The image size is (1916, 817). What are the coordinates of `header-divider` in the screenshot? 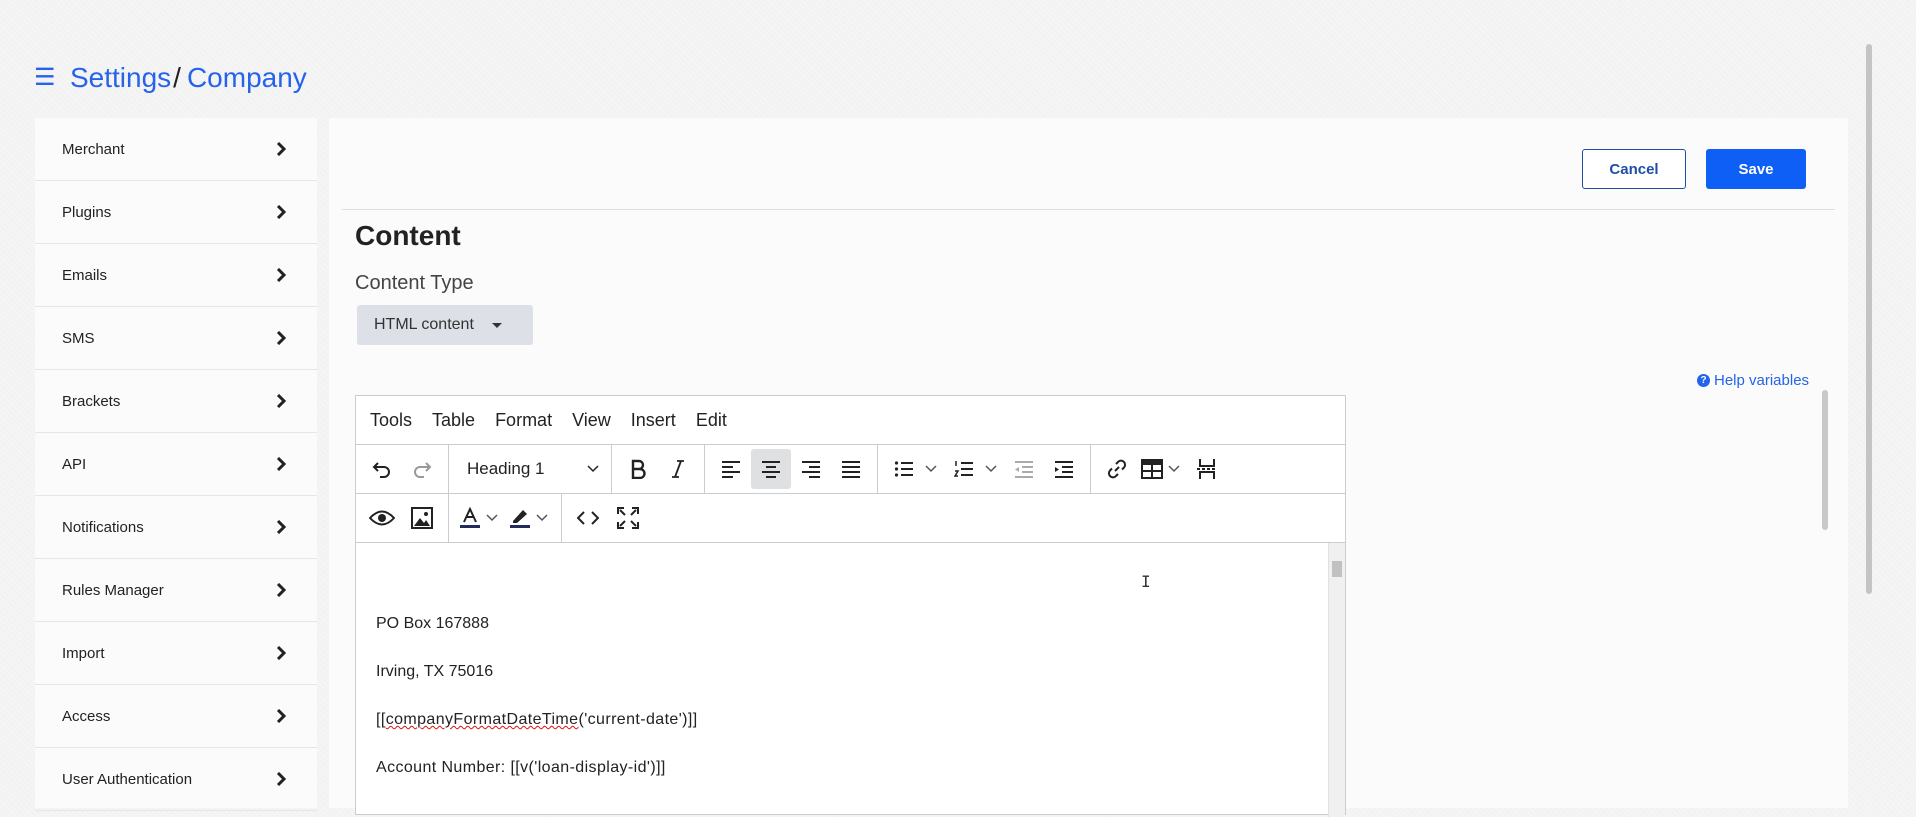 It's located at (1088, 209).